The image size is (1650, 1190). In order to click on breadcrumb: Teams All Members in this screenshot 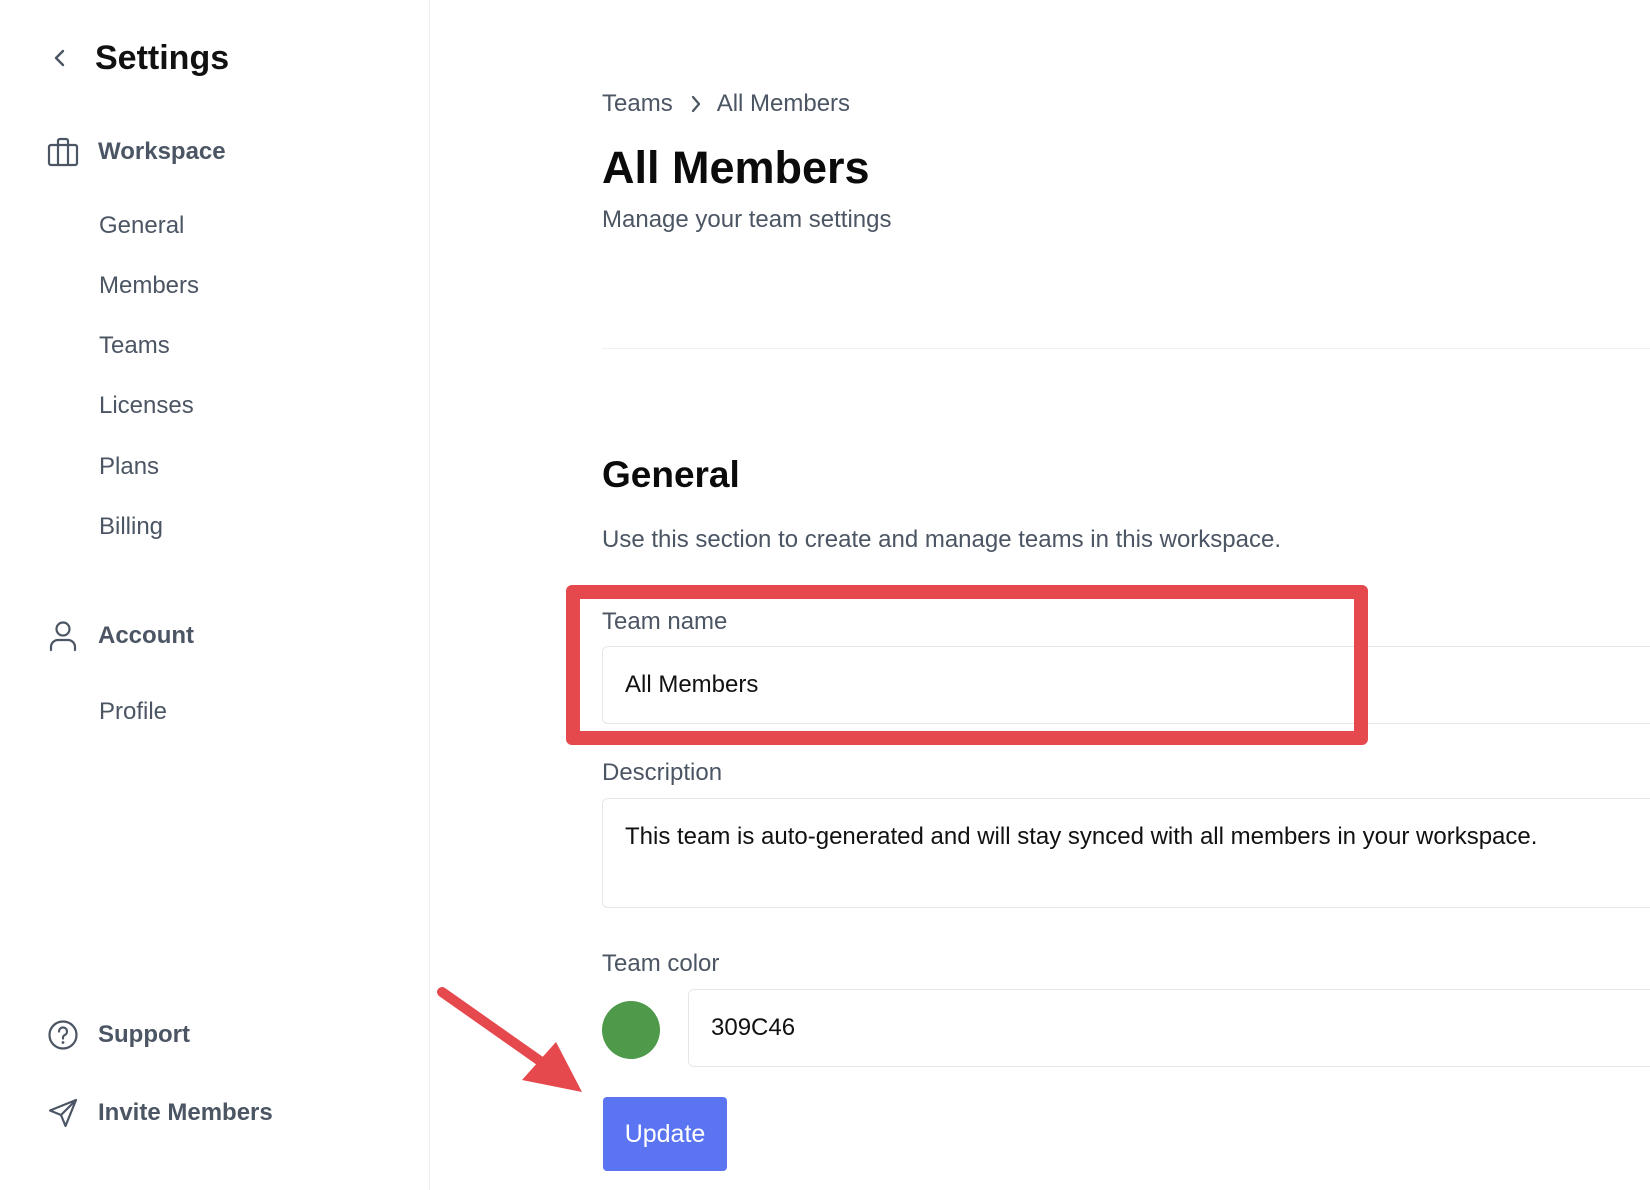, I will do `click(726, 104)`.